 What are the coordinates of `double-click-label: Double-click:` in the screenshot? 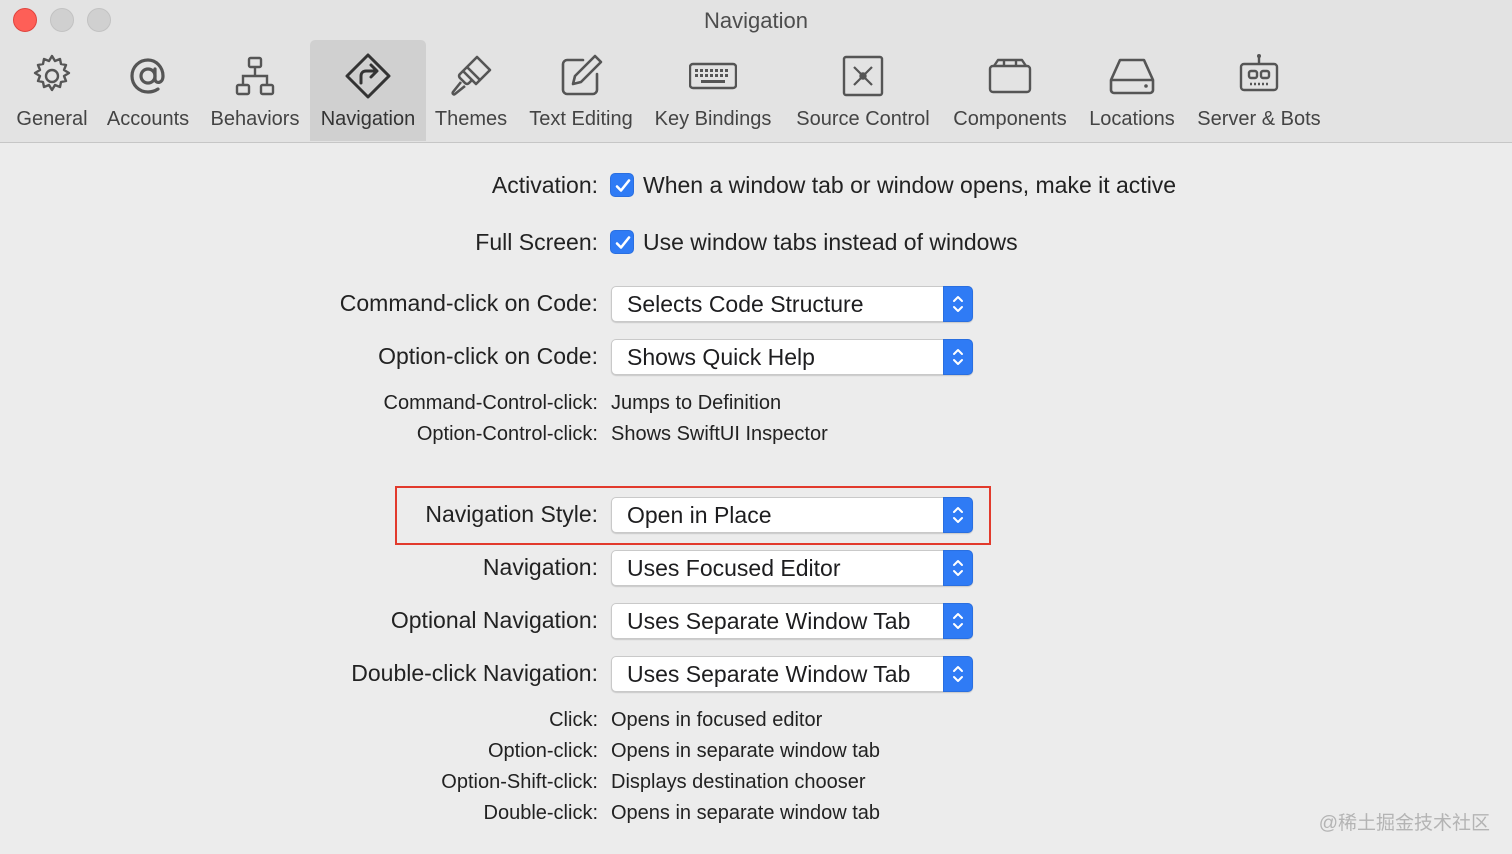 It's located at (540, 813).